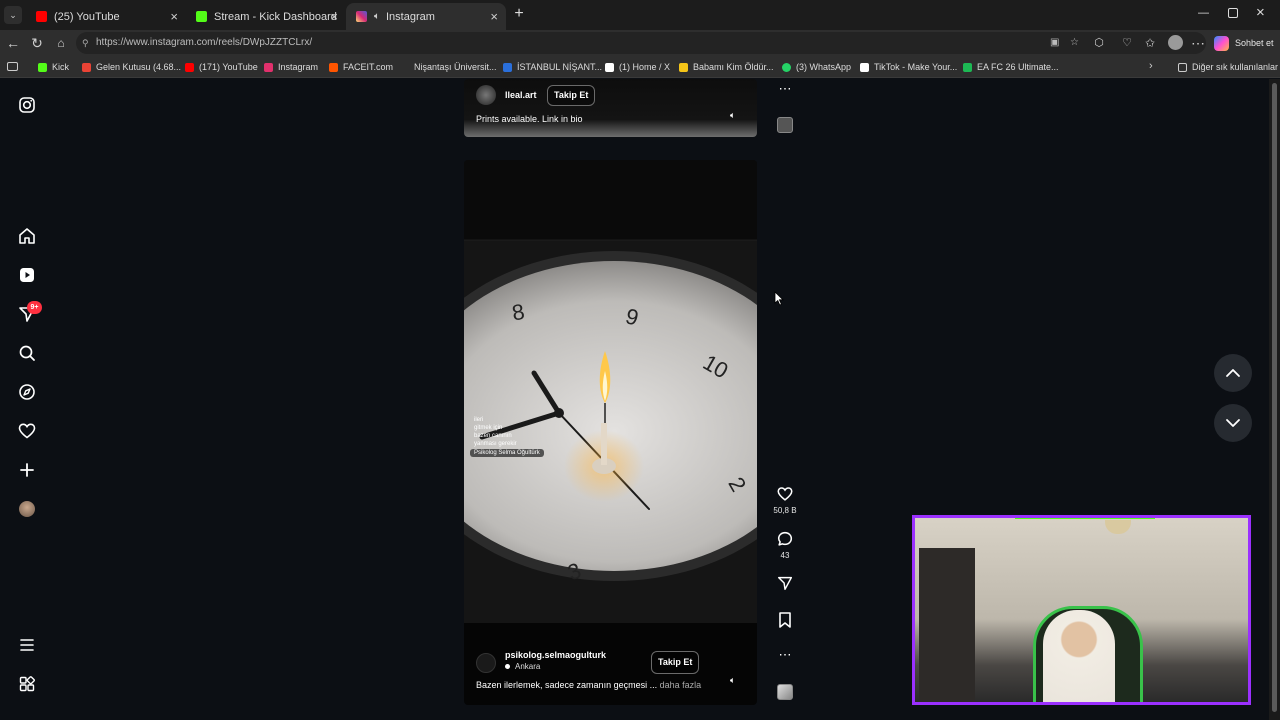  What do you see at coordinates (1150, 43) in the screenshot?
I see `favorites-icon: ✩` at bounding box center [1150, 43].